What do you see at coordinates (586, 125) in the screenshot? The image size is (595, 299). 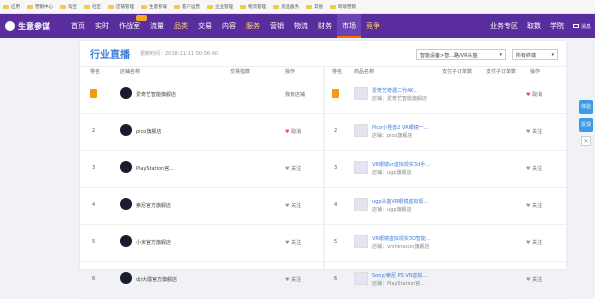 I see `feedback-button: 反馈` at bounding box center [586, 125].